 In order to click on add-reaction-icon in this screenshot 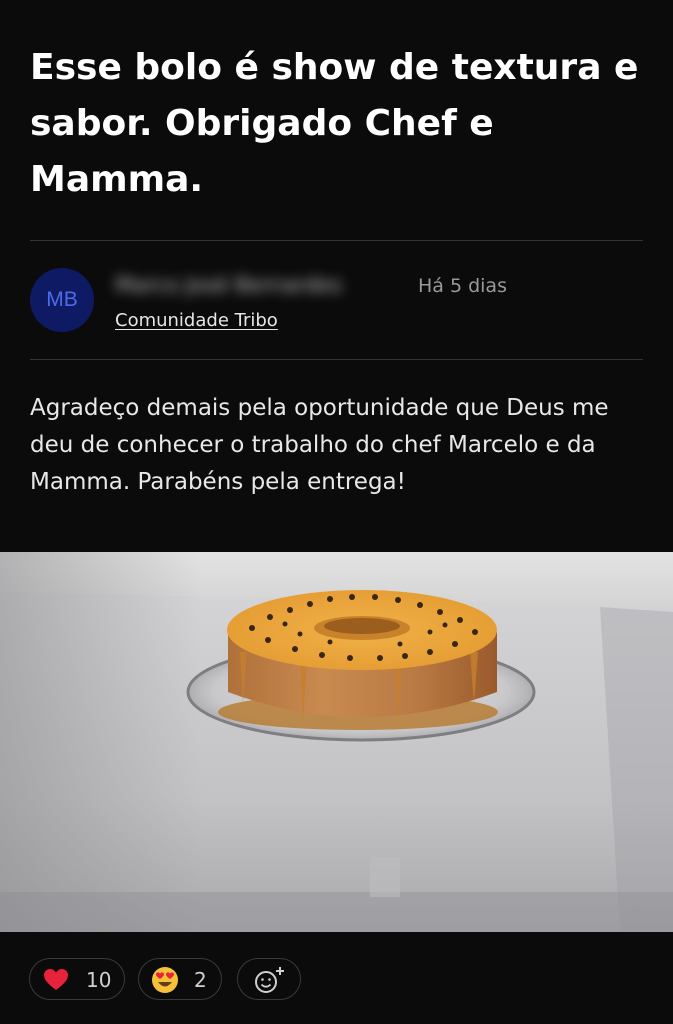, I will do `click(269, 980)`.